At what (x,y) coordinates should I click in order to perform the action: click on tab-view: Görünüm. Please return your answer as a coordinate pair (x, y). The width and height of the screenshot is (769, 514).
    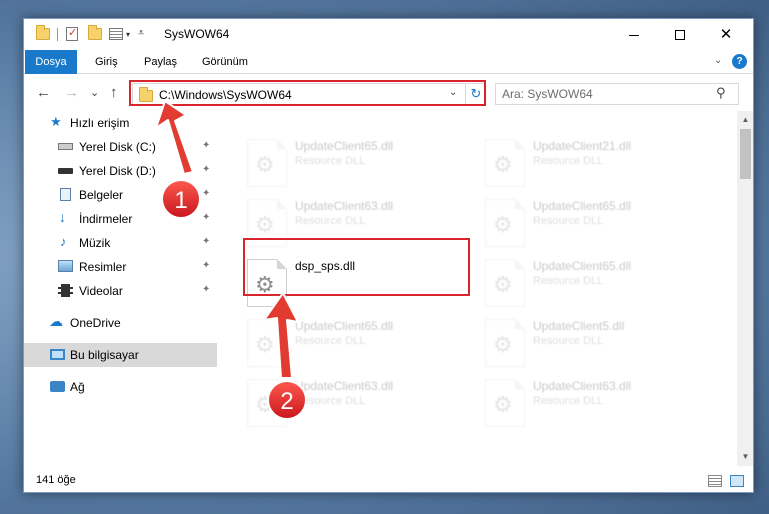
    Looking at the image, I should click on (225, 62).